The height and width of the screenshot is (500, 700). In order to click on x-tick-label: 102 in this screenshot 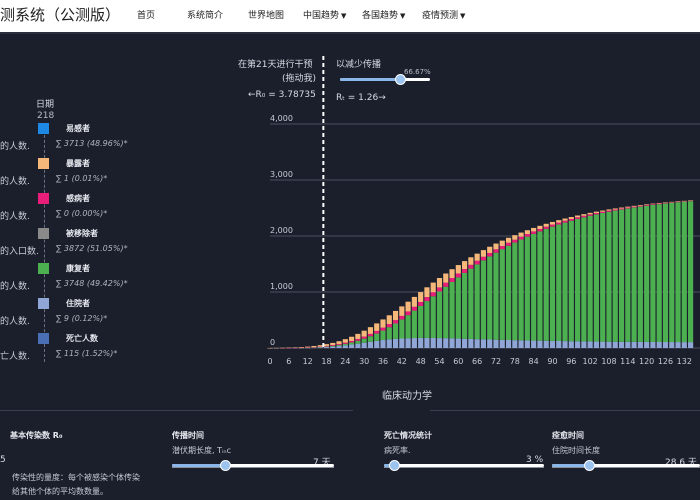, I will do `click(590, 361)`.